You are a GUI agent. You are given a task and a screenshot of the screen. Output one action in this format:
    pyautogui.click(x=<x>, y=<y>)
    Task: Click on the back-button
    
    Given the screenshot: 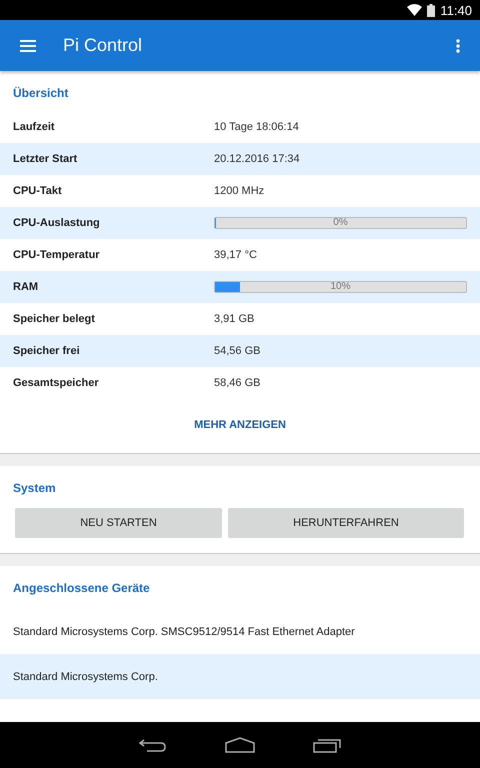 What is the action you would take?
    pyautogui.click(x=153, y=745)
    